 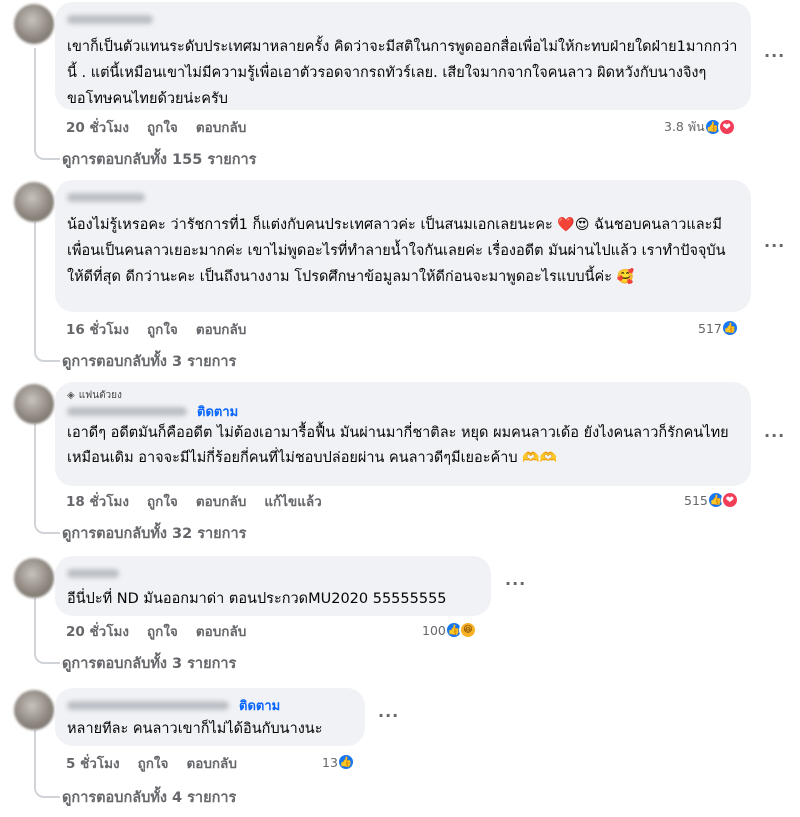 I want to click on reaction-count: 13, so click(x=330, y=762).